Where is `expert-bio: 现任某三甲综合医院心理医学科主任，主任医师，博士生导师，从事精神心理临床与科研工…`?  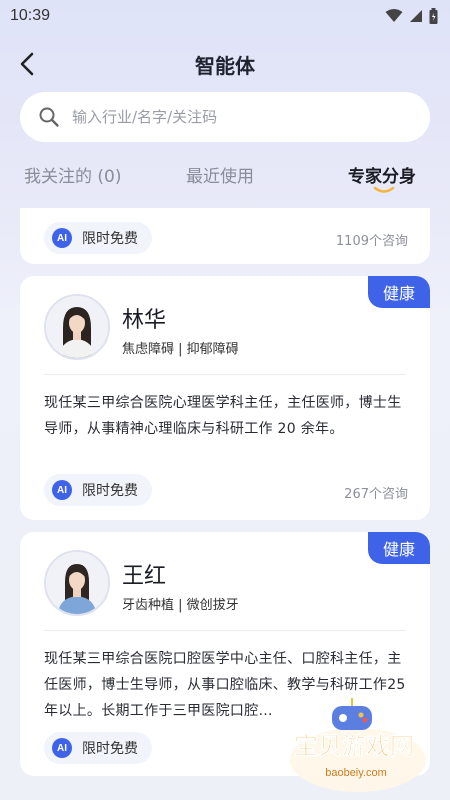 expert-bio: 现任某三甲综合医院心理医学科主任，主任医师，博士生导师，从事精神心理临床与科研工… is located at coordinates (223, 416).